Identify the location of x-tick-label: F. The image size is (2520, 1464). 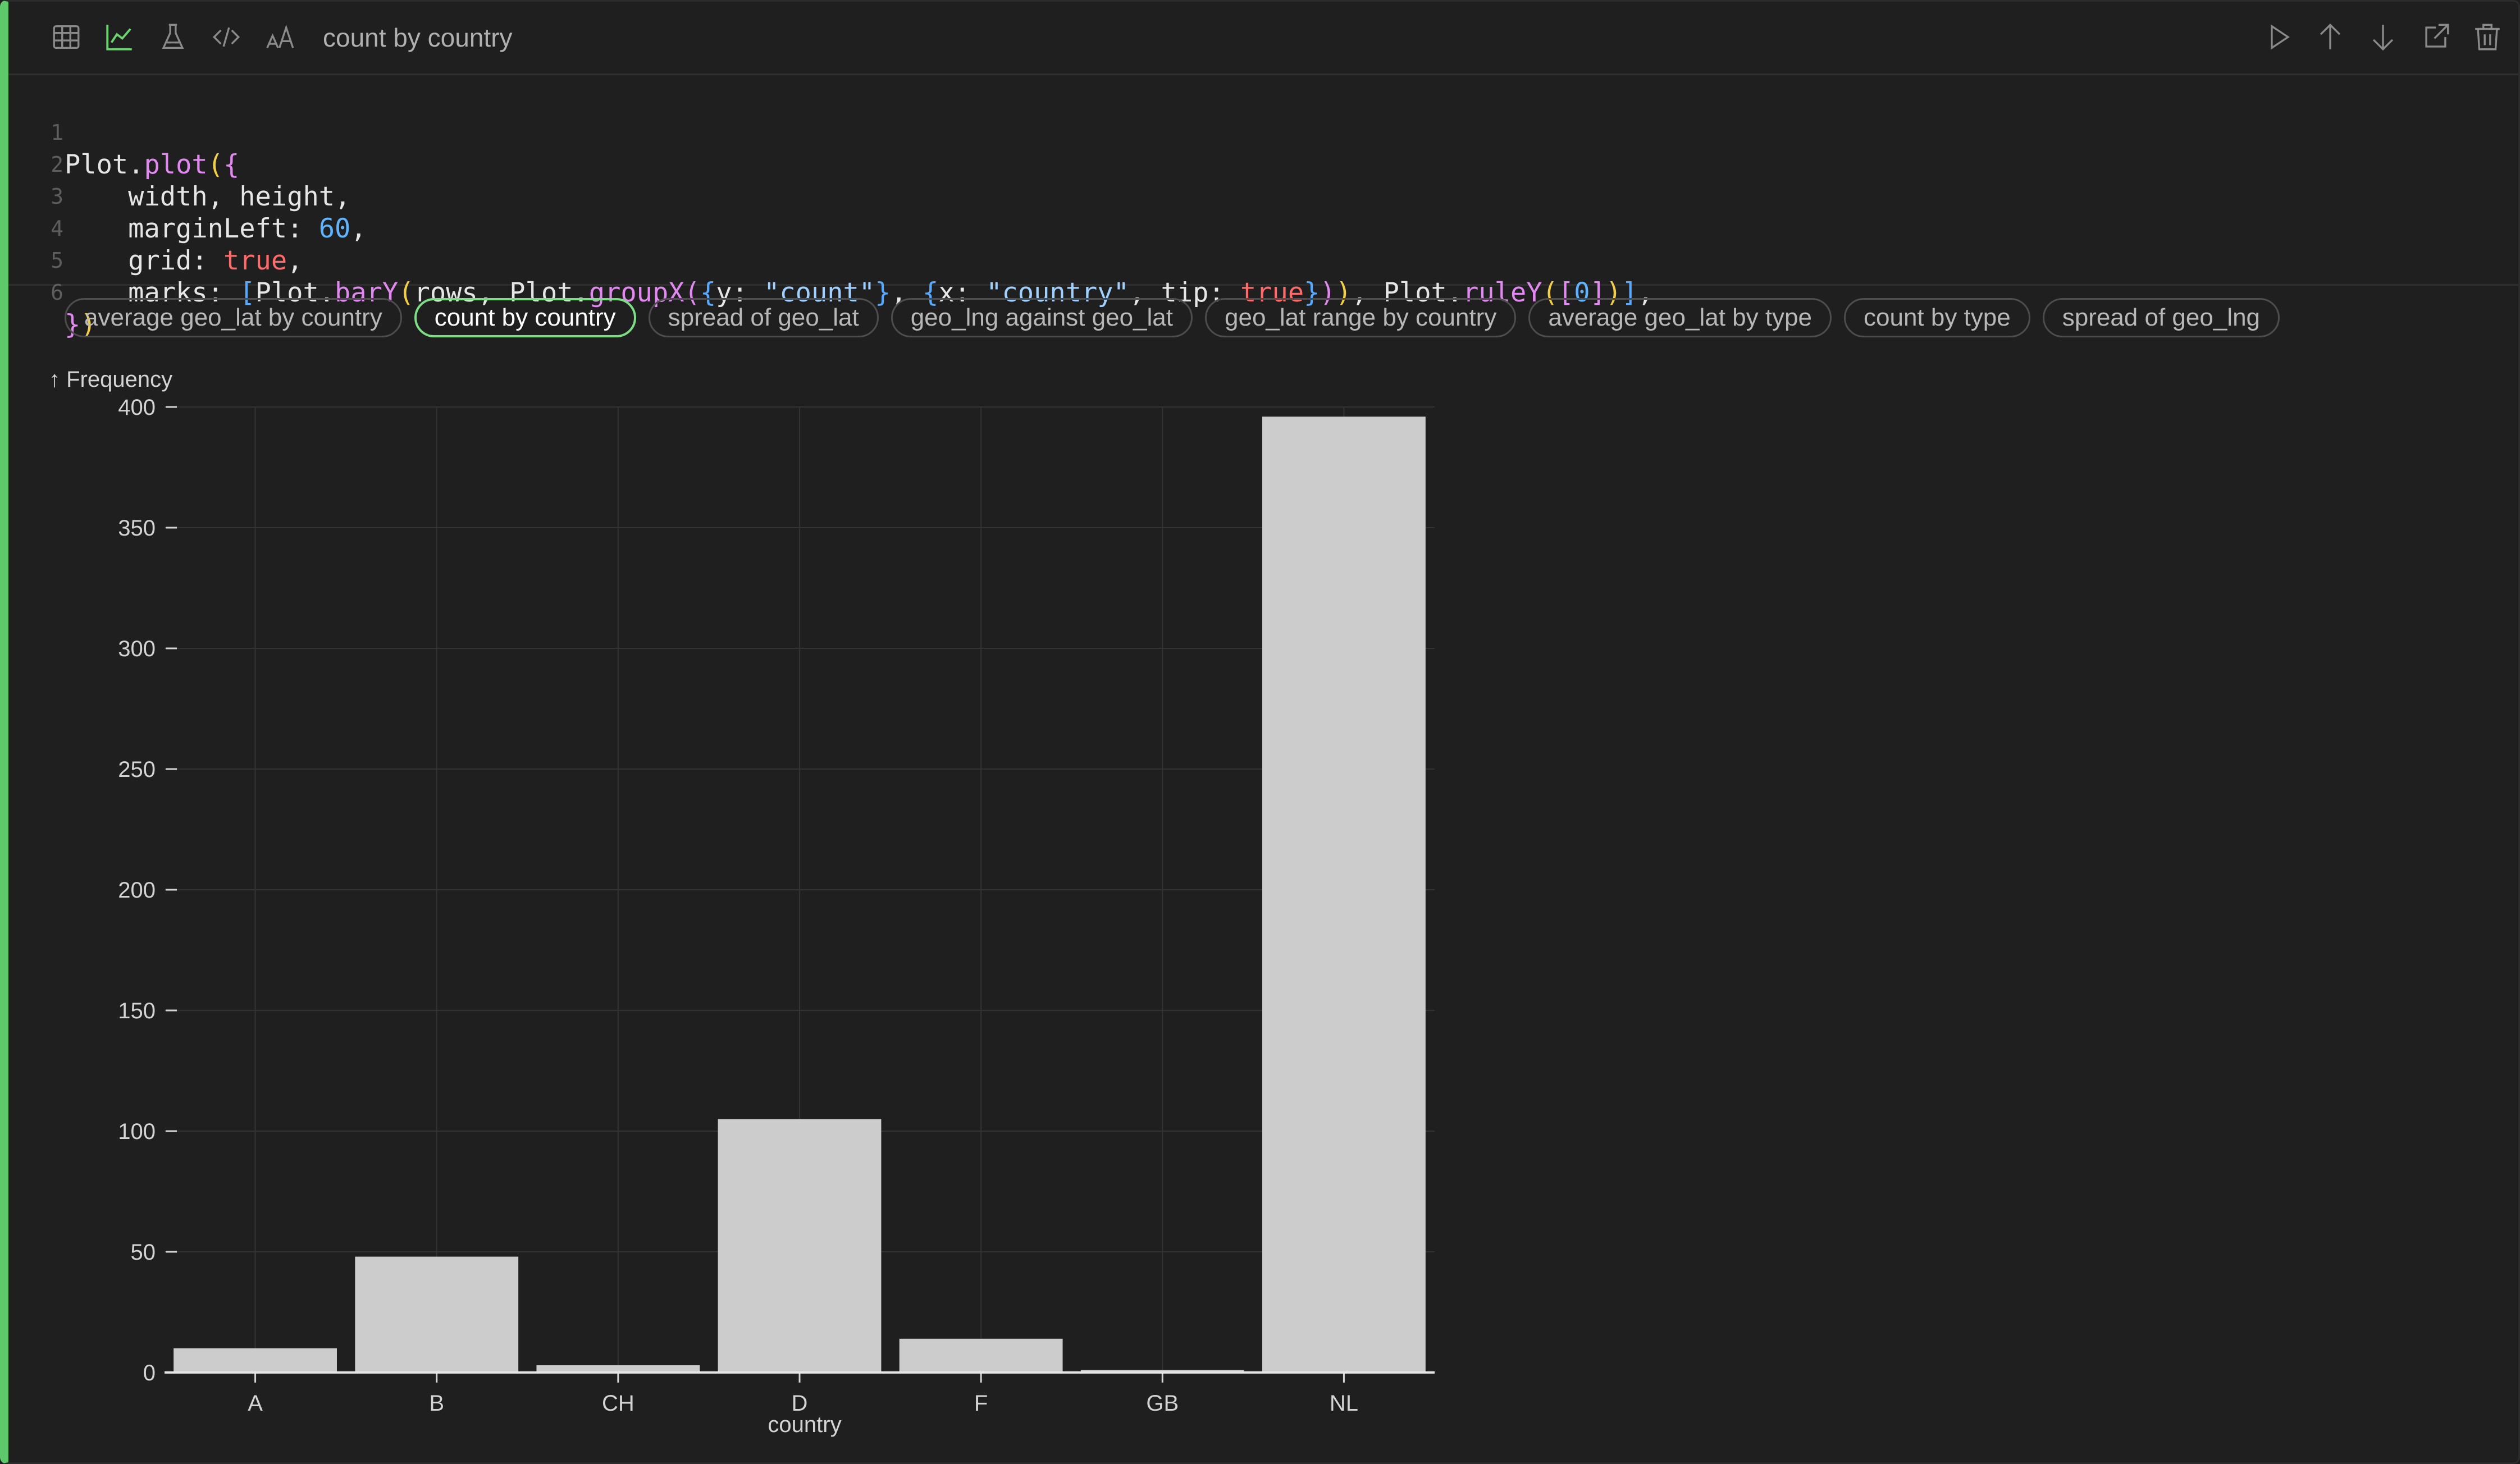
(981, 1403).